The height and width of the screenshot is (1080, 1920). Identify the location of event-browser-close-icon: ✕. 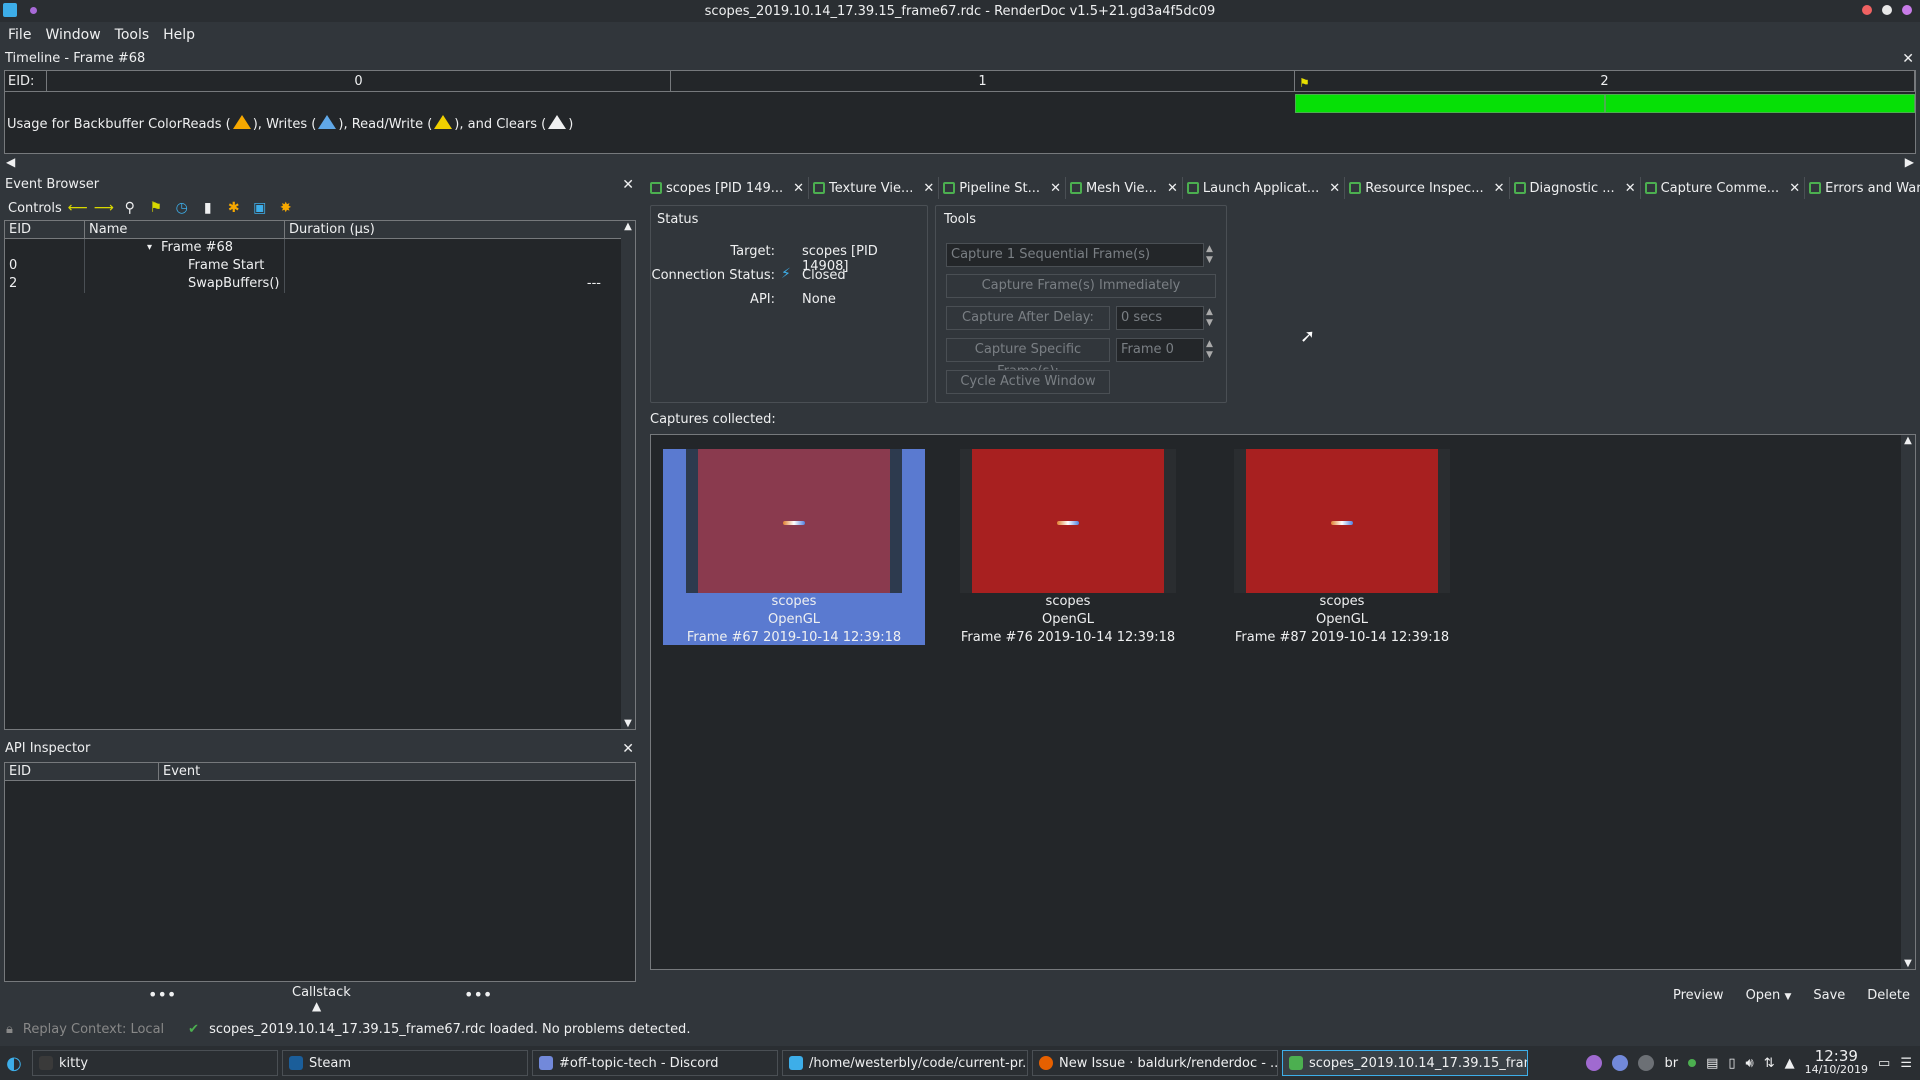
(628, 185).